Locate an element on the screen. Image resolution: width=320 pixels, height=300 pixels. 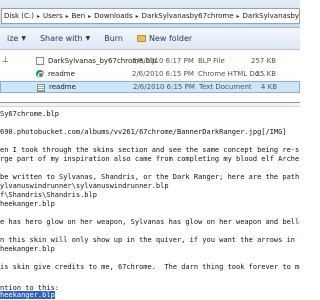
pin-icon: ⊥ is located at coordinates (5, 59).